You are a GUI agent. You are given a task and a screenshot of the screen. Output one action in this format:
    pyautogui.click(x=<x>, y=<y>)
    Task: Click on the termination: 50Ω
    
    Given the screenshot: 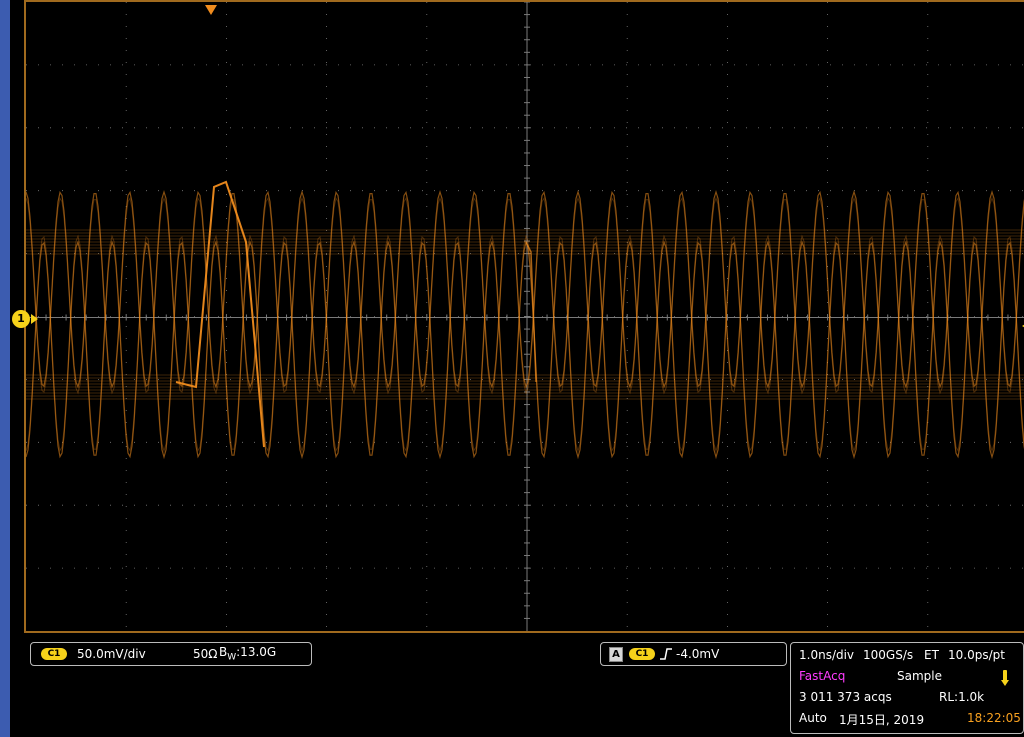 What is the action you would take?
    pyautogui.click(x=205, y=654)
    